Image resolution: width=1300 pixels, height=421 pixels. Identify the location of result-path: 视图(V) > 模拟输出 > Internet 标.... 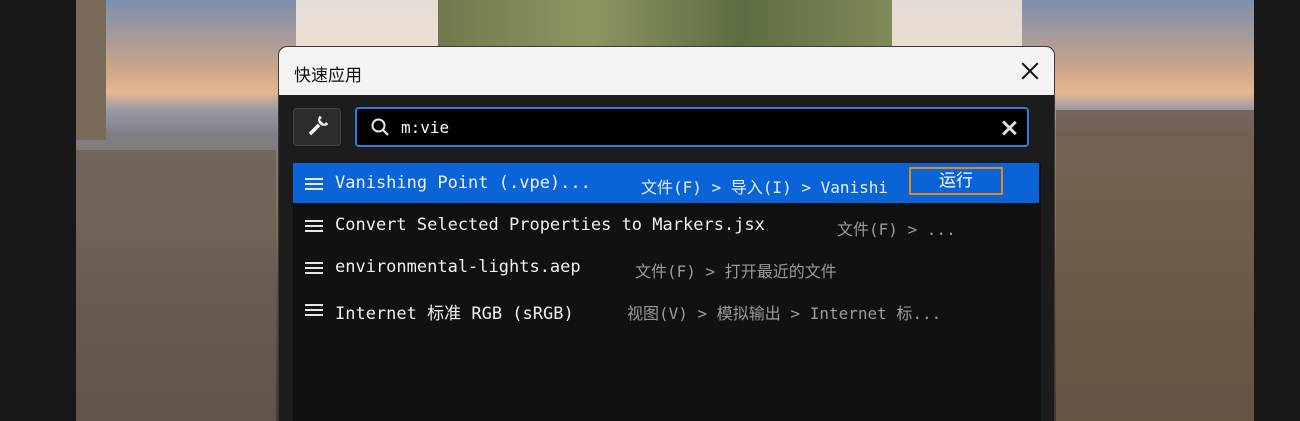
(784, 313).